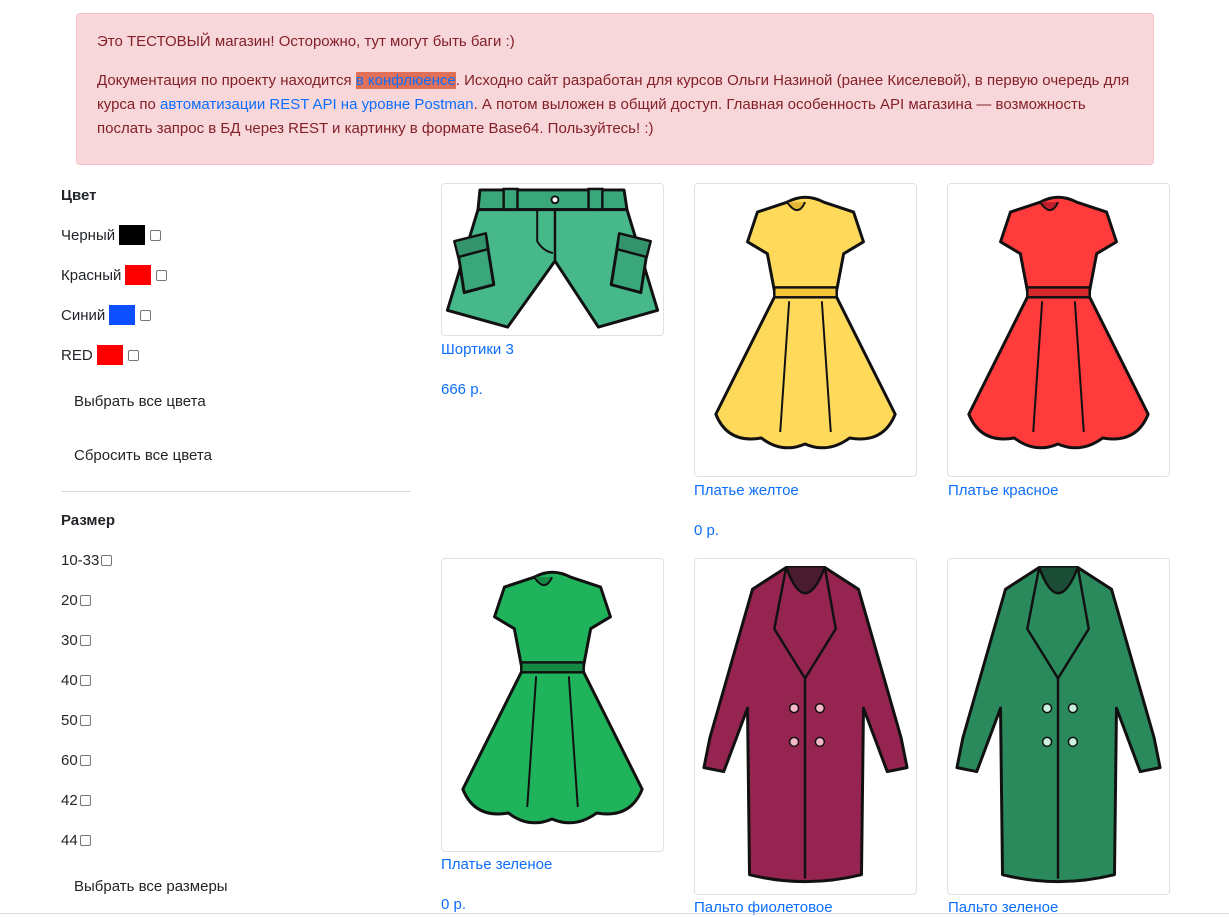  I want to click on size-filter-option: 20, so click(76, 600).